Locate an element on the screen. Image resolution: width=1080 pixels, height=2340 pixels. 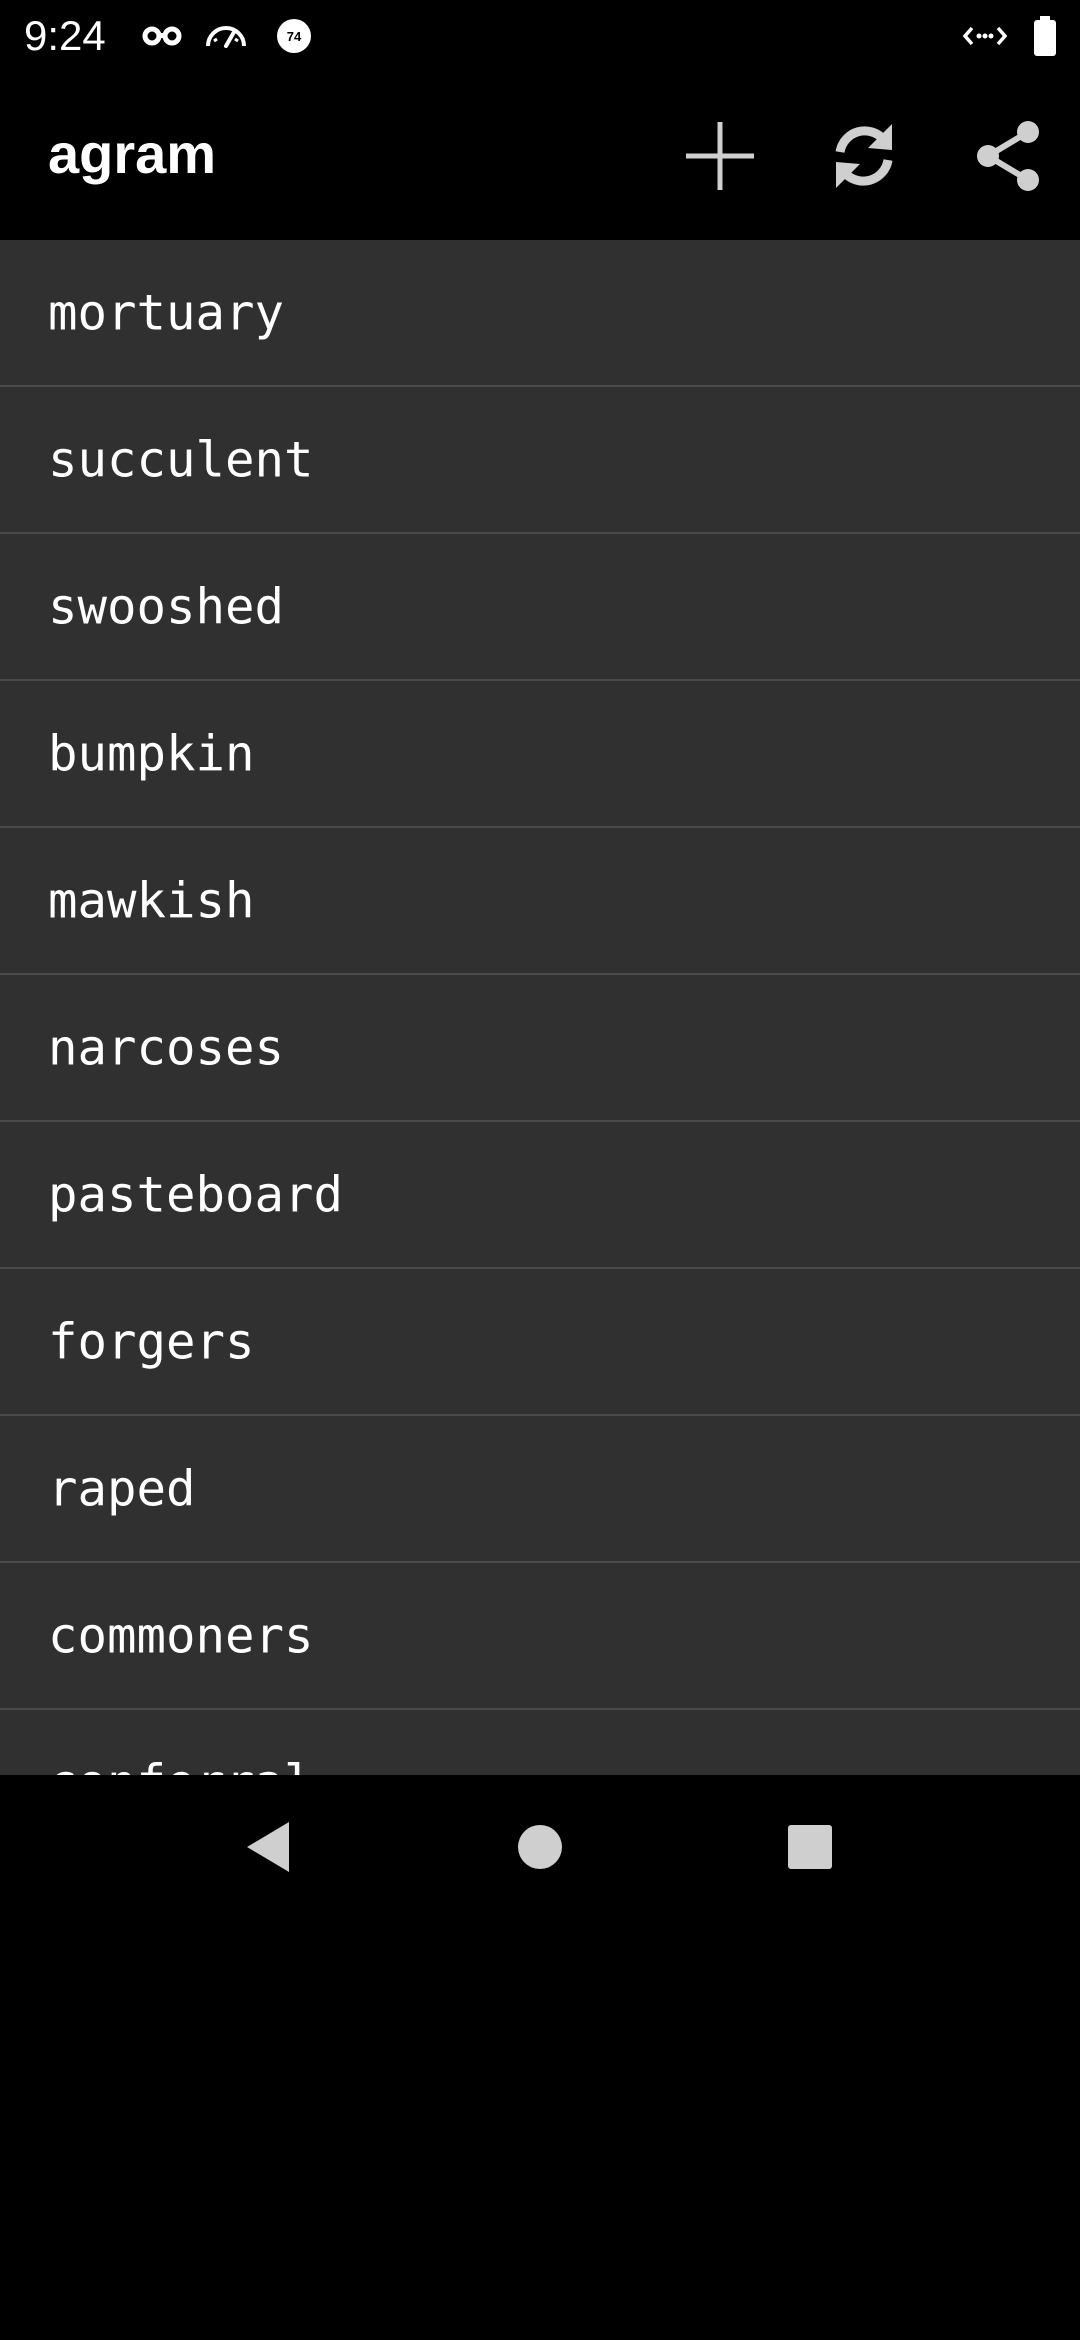
add-button is located at coordinates (720, 156).